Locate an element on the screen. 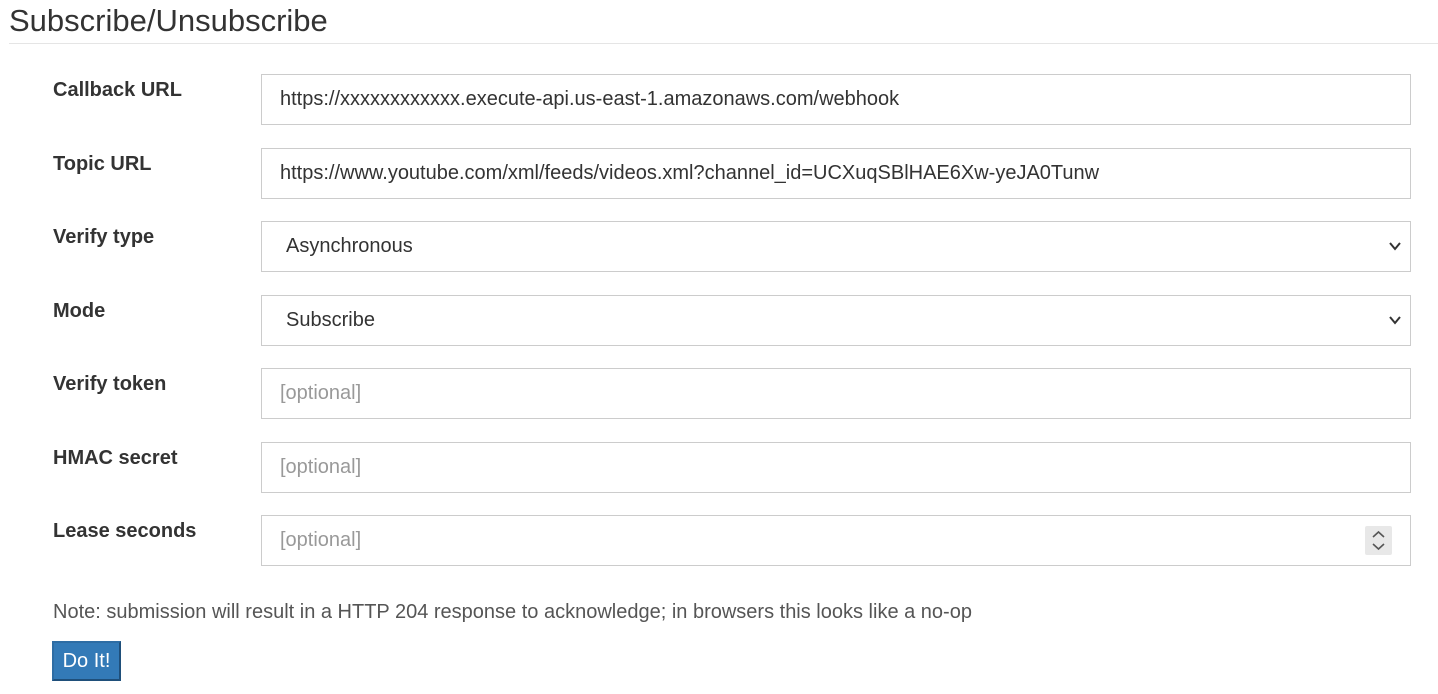 The width and height of the screenshot is (1438, 694). do-it-button: Do It! is located at coordinates (86, 661).